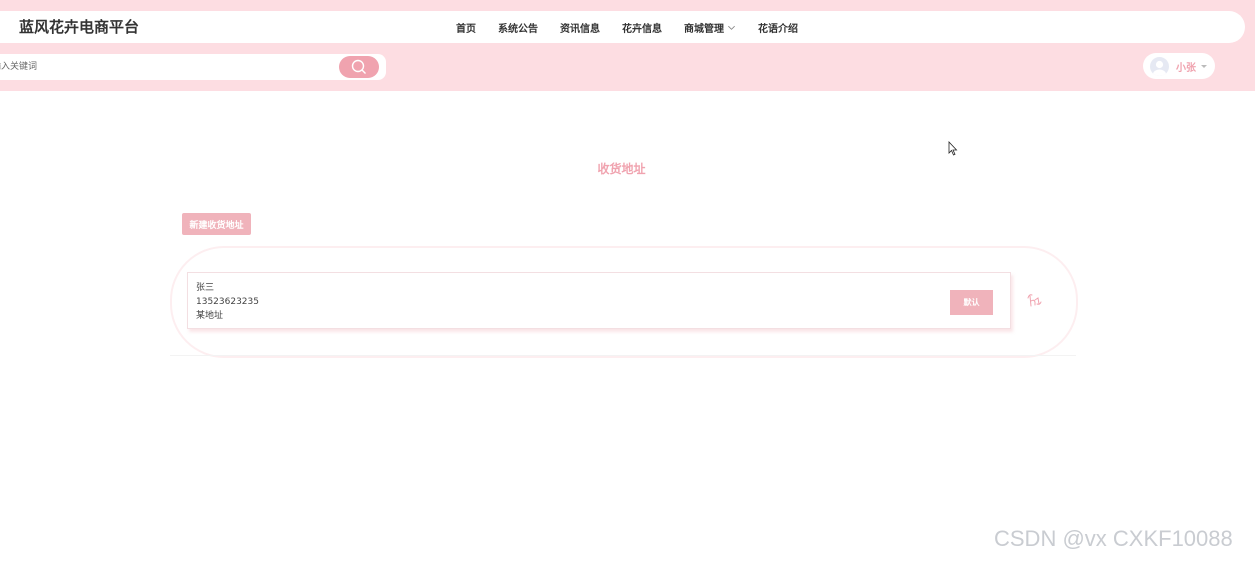 Image resolution: width=1255 pixels, height=561 pixels. What do you see at coordinates (621, 169) in the screenshot?
I see `page-title: 收货地址` at bounding box center [621, 169].